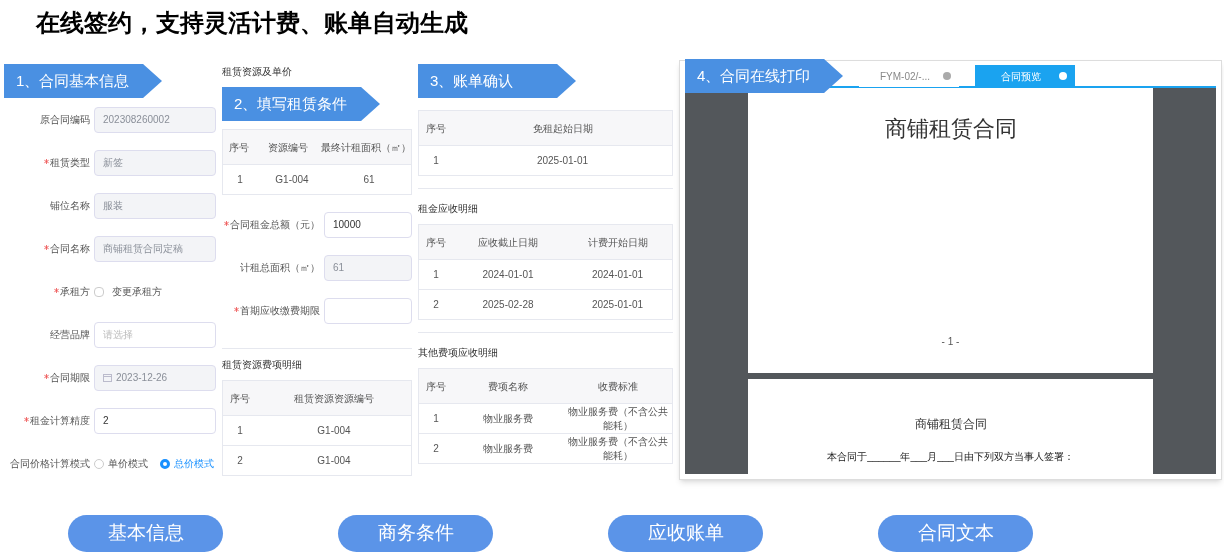 The height and width of the screenshot is (559, 1224). What do you see at coordinates (288, 147) in the screenshot?
I see `column-header: 资源编号` at bounding box center [288, 147].